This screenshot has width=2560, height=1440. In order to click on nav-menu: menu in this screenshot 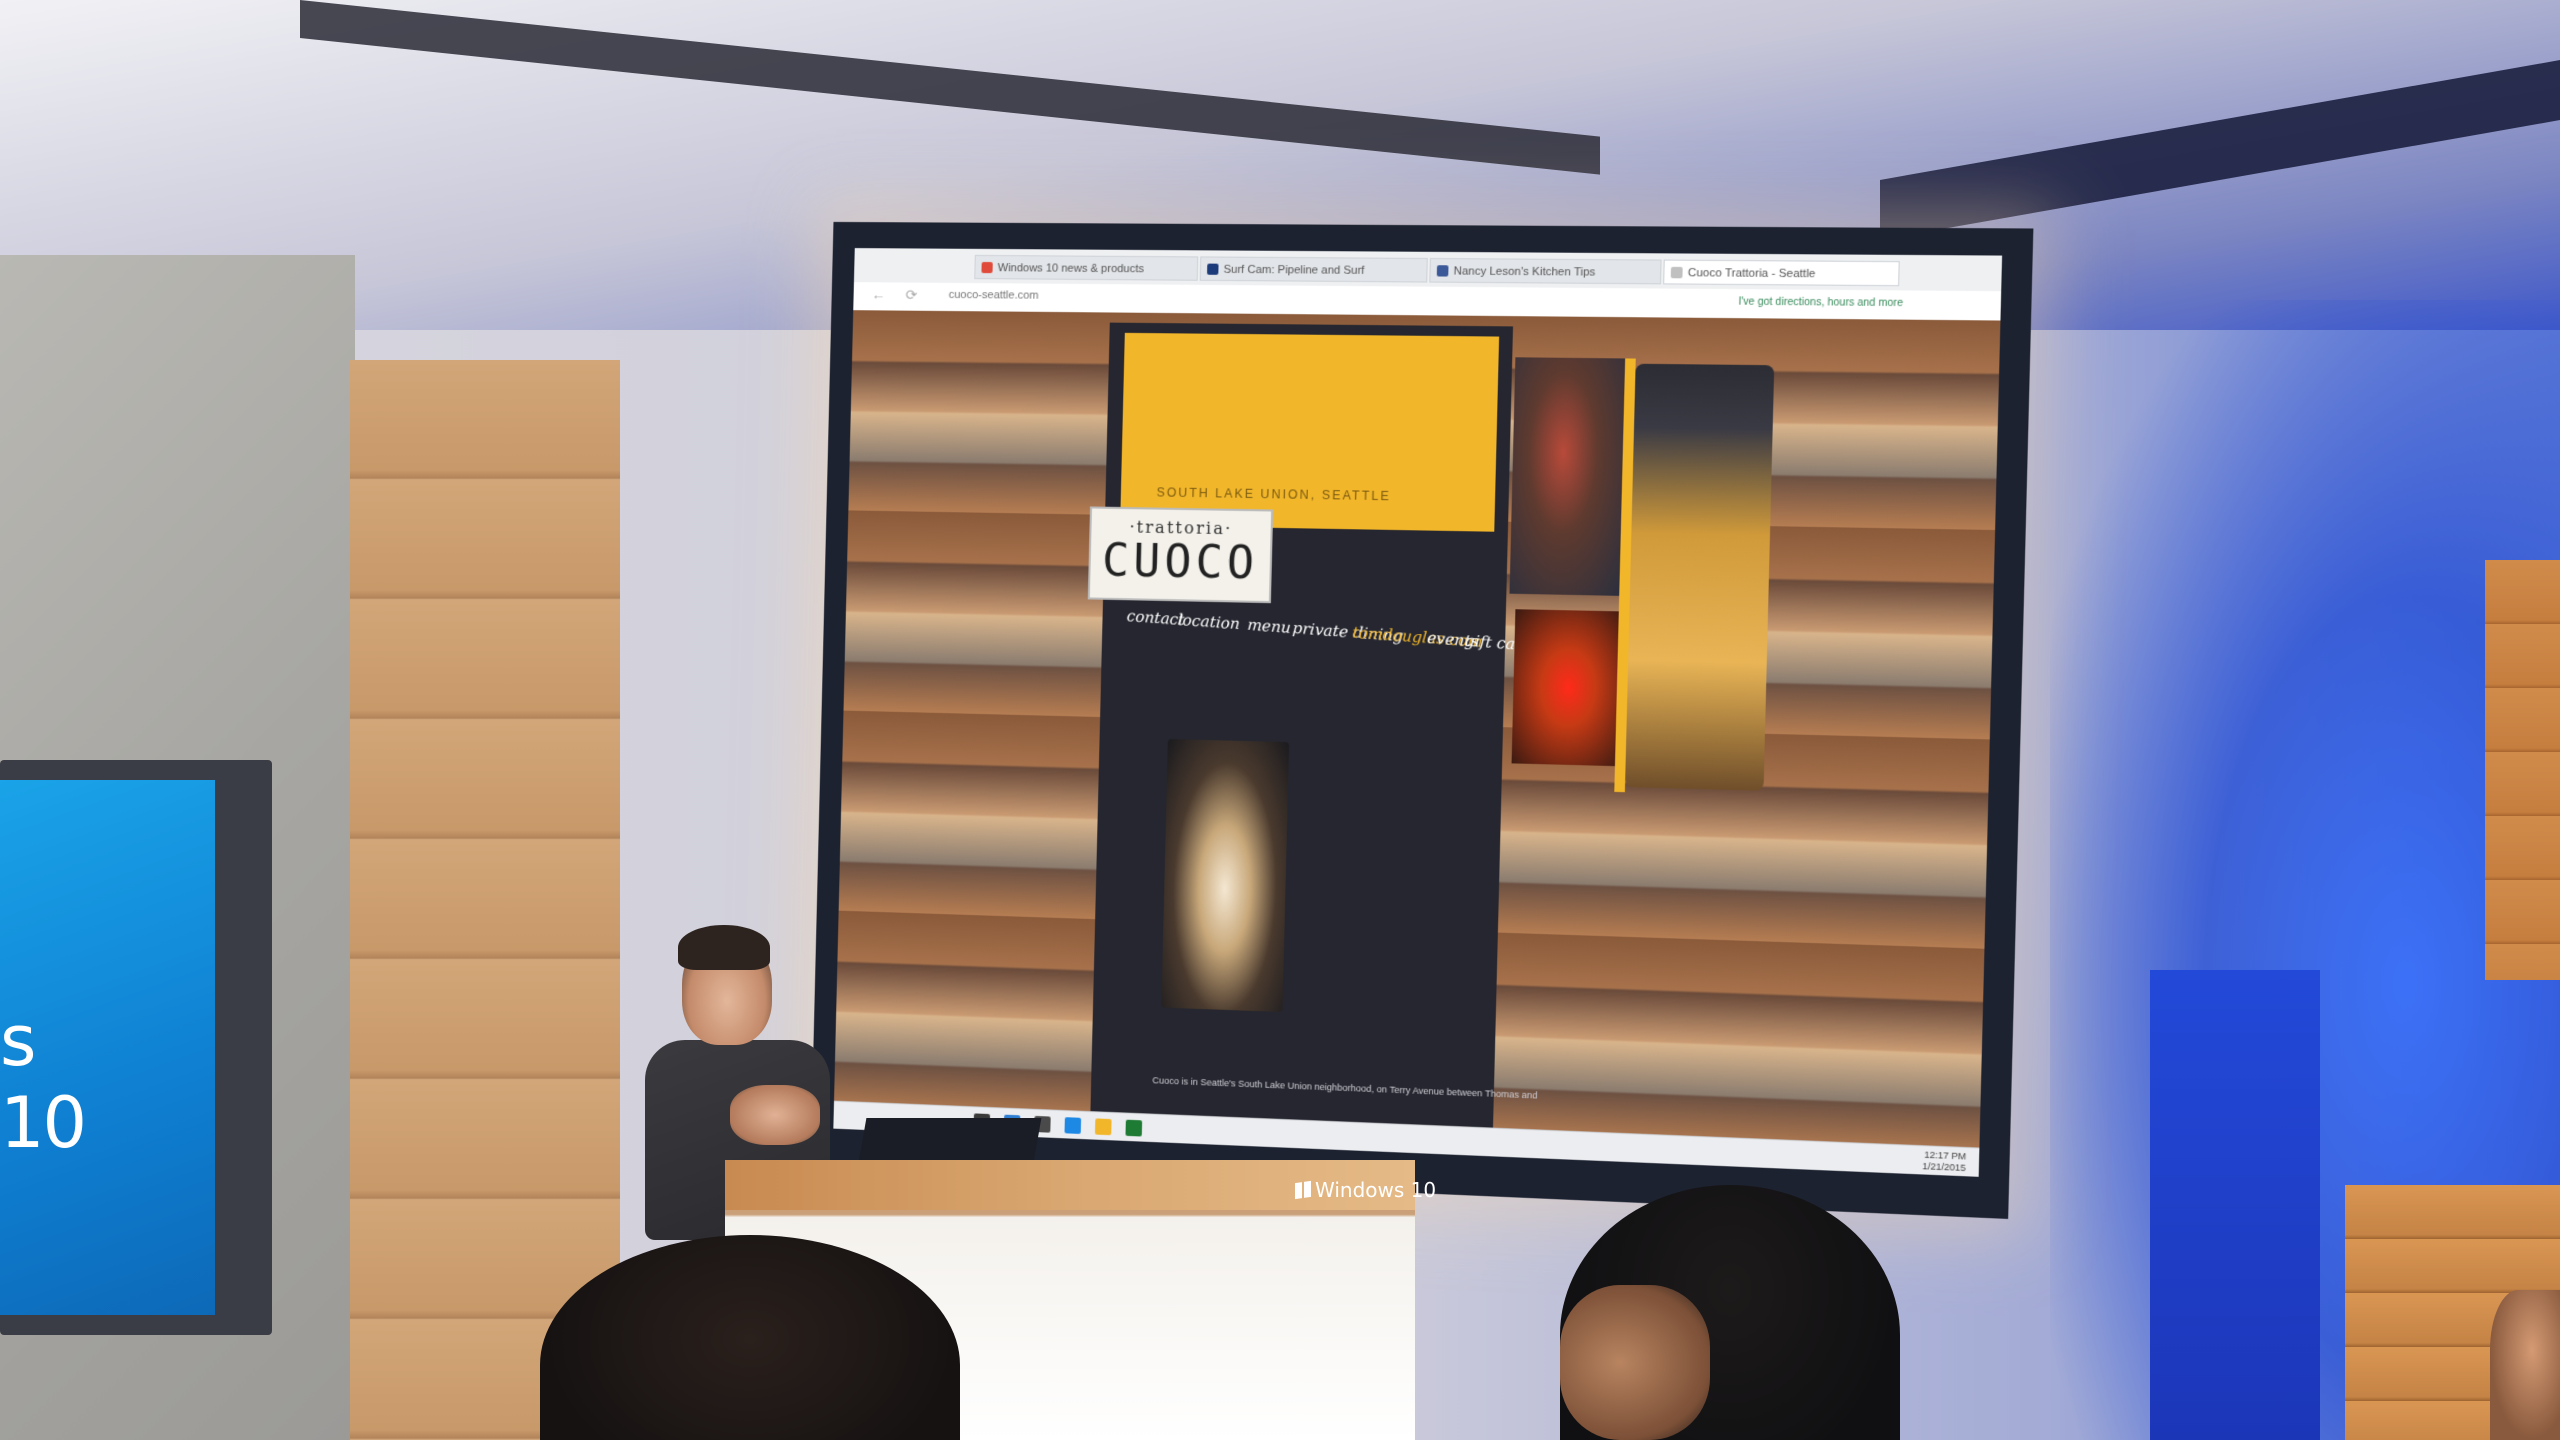, I will do `click(1269, 625)`.